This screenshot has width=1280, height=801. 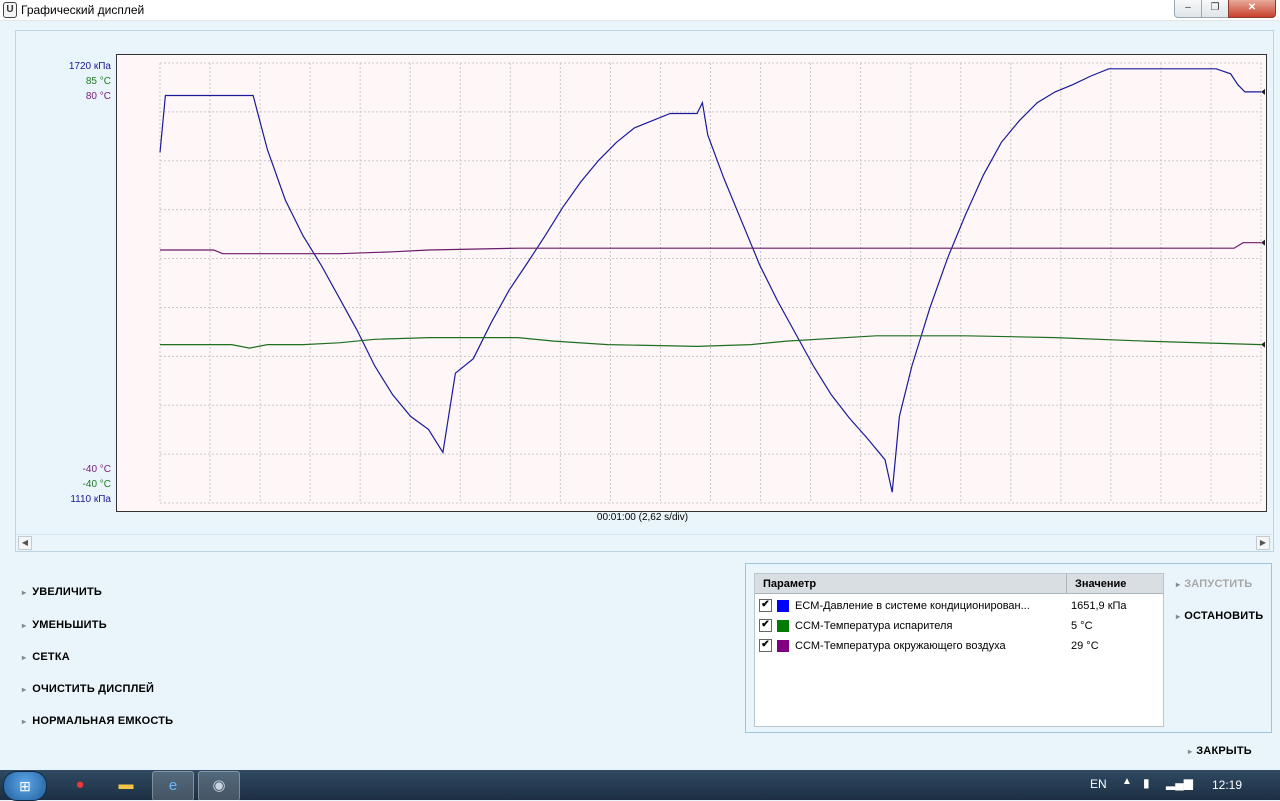 I want to click on title-bar: U Графический дисплей – ❐ ✕, so click(x=640, y=10).